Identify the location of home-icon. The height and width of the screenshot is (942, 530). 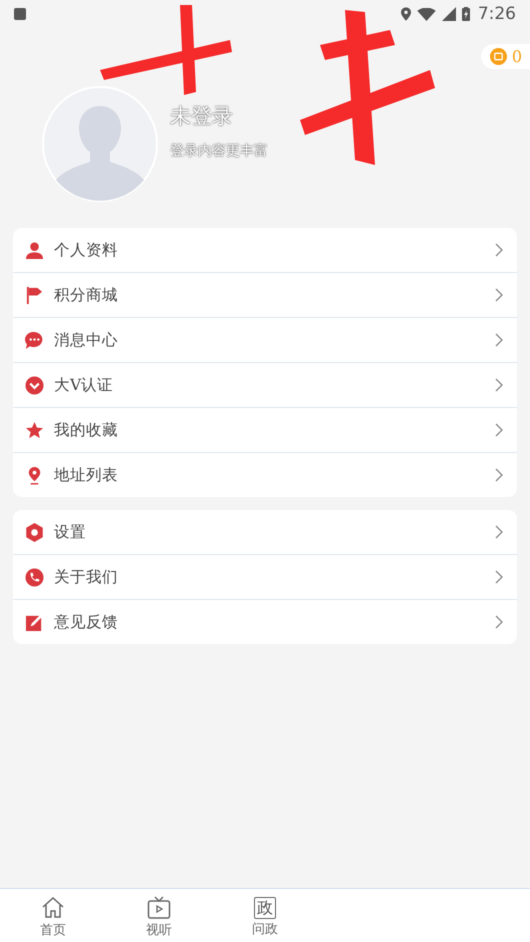
(53, 908).